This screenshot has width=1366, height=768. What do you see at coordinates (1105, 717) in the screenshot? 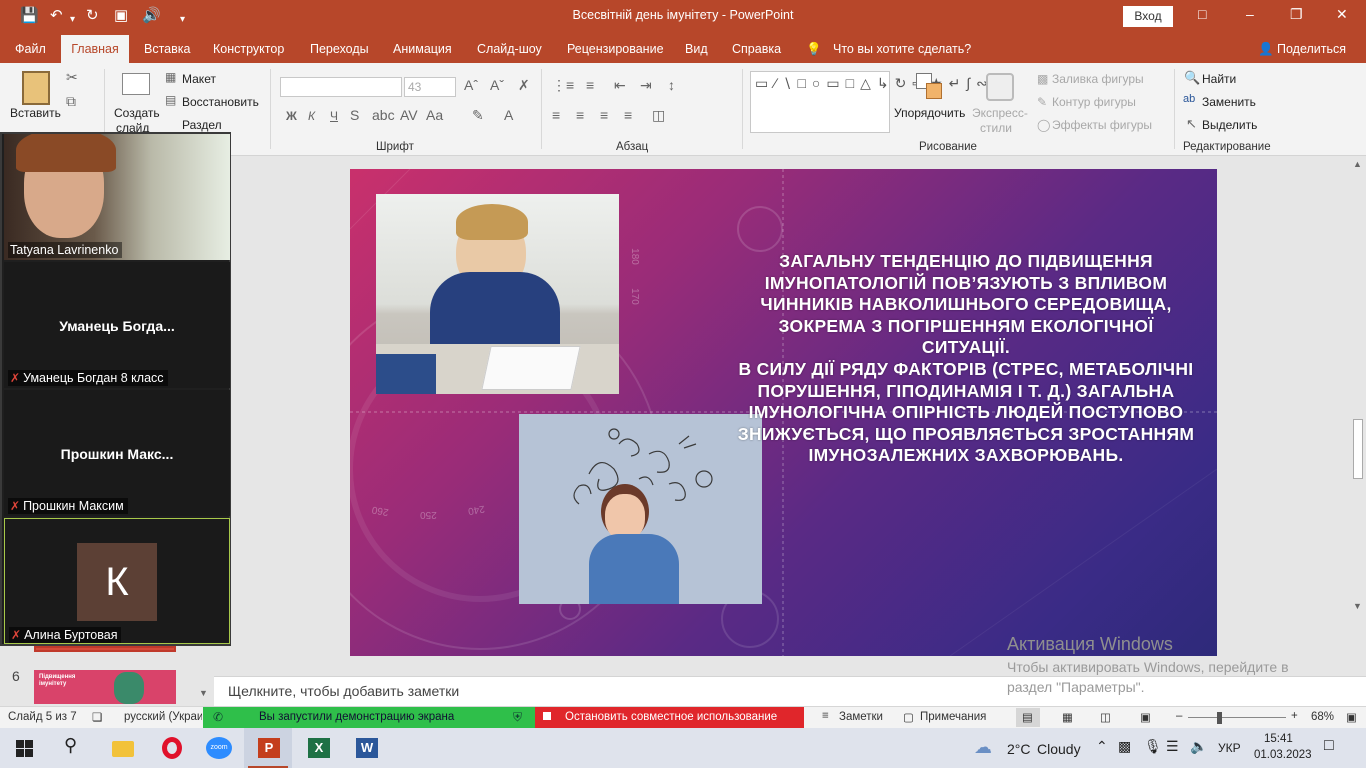
I see `reading-view-icon: ◫` at bounding box center [1105, 717].